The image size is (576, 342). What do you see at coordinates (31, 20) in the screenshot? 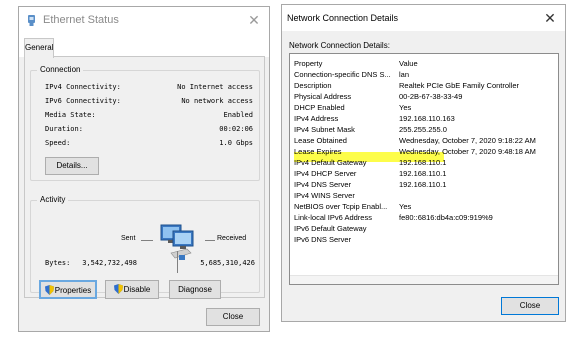
I see `ethernet-icon` at bounding box center [31, 20].